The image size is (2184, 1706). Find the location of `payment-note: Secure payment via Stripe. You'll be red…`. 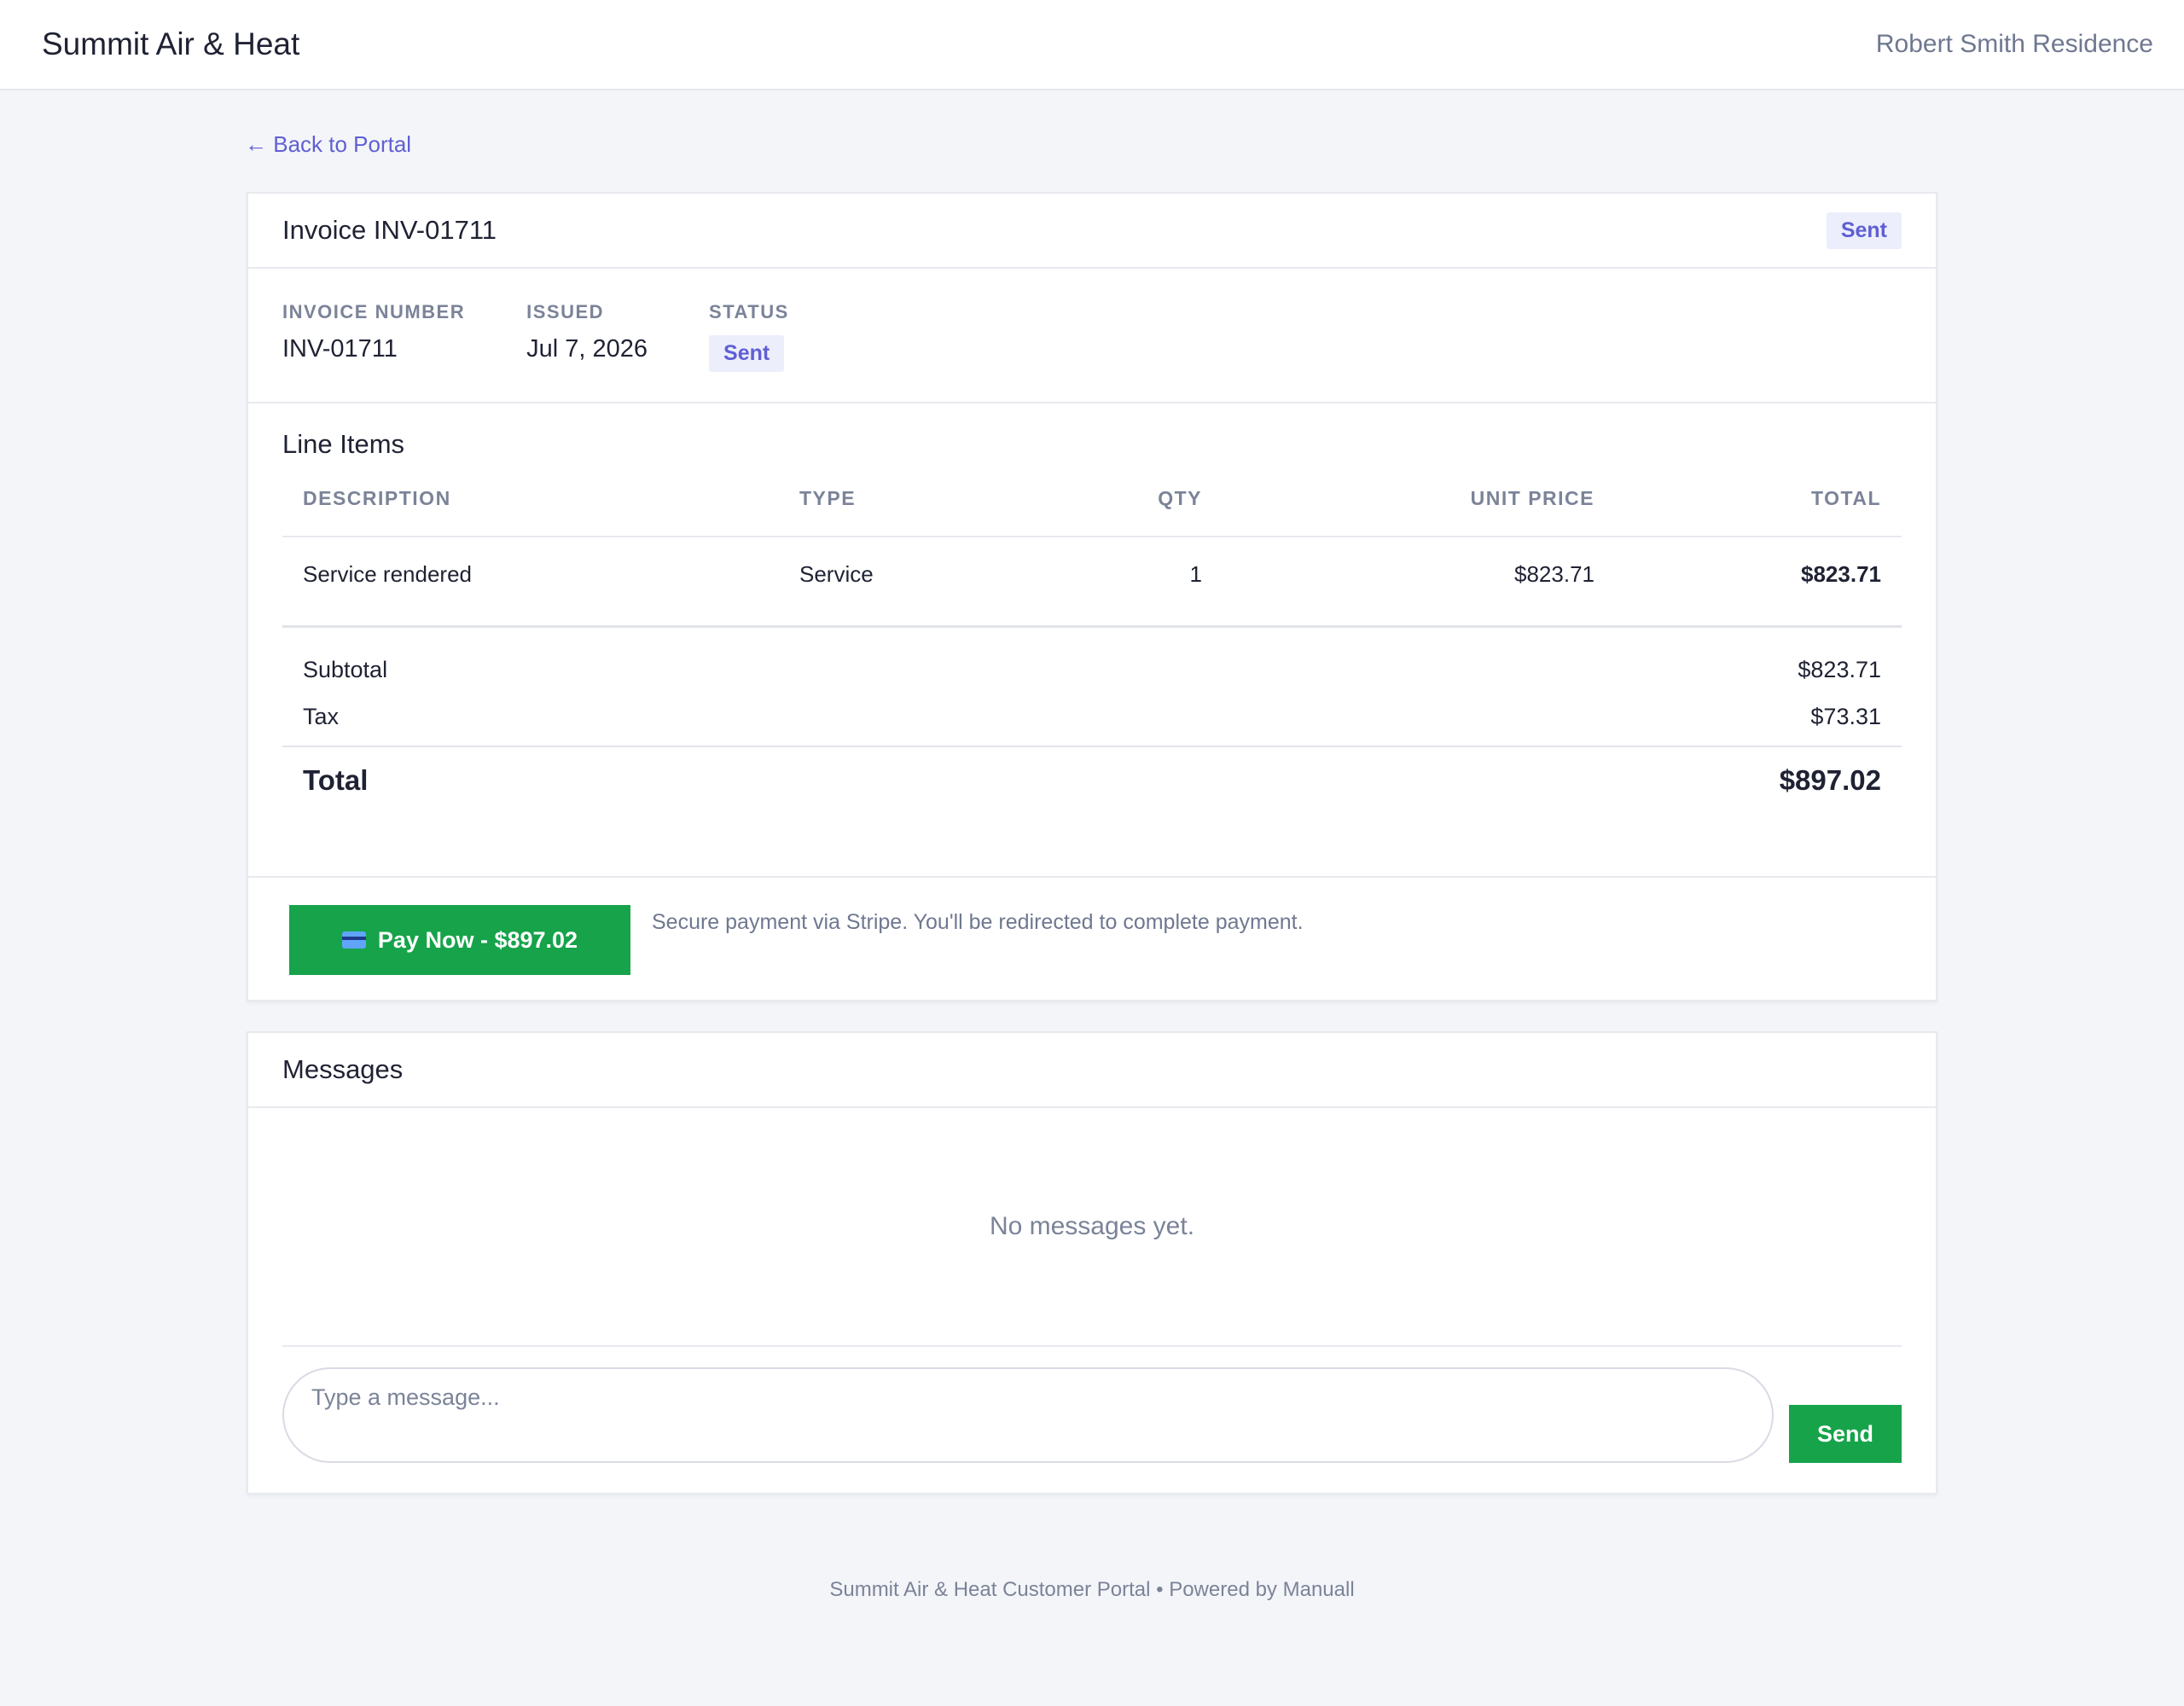

payment-note: Secure payment via Stripe. You'll be red… is located at coordinates (978, 922).